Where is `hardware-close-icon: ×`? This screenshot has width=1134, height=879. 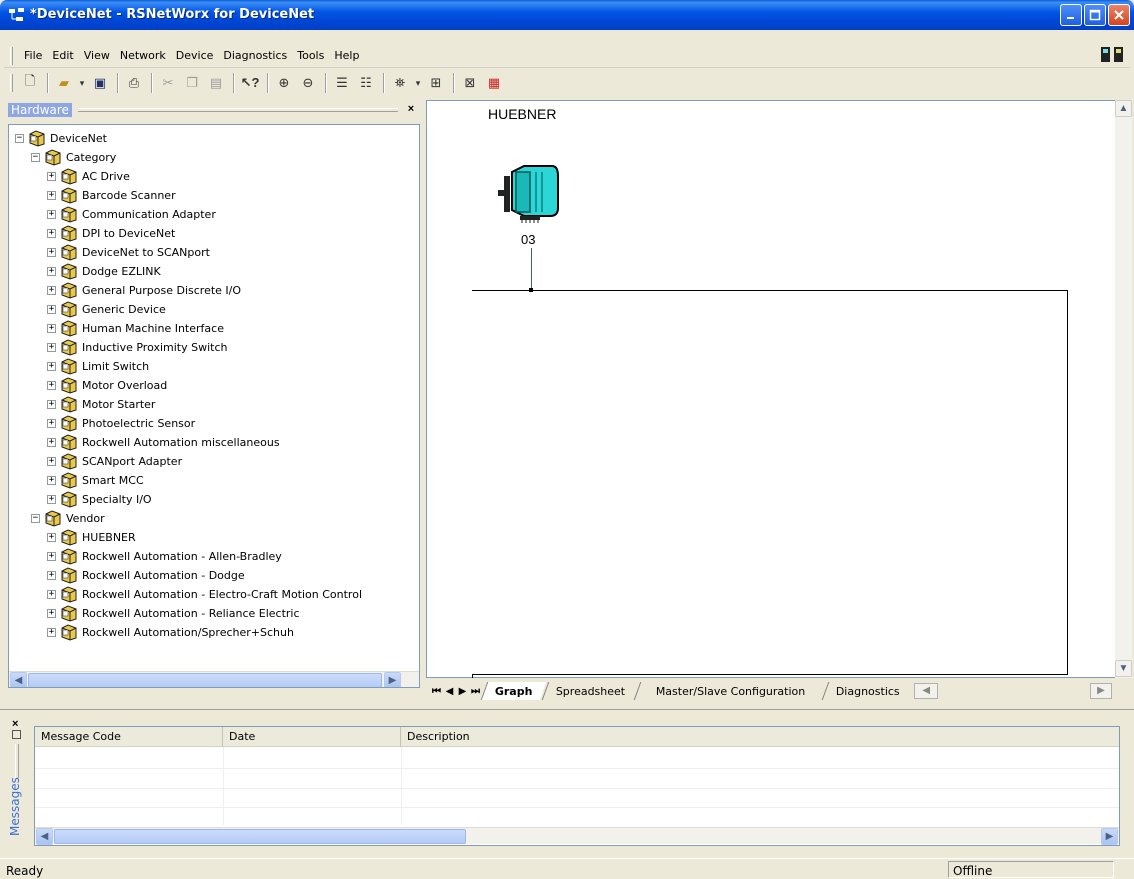
hardware-close-icon: × is located at coordinates (411, 110).